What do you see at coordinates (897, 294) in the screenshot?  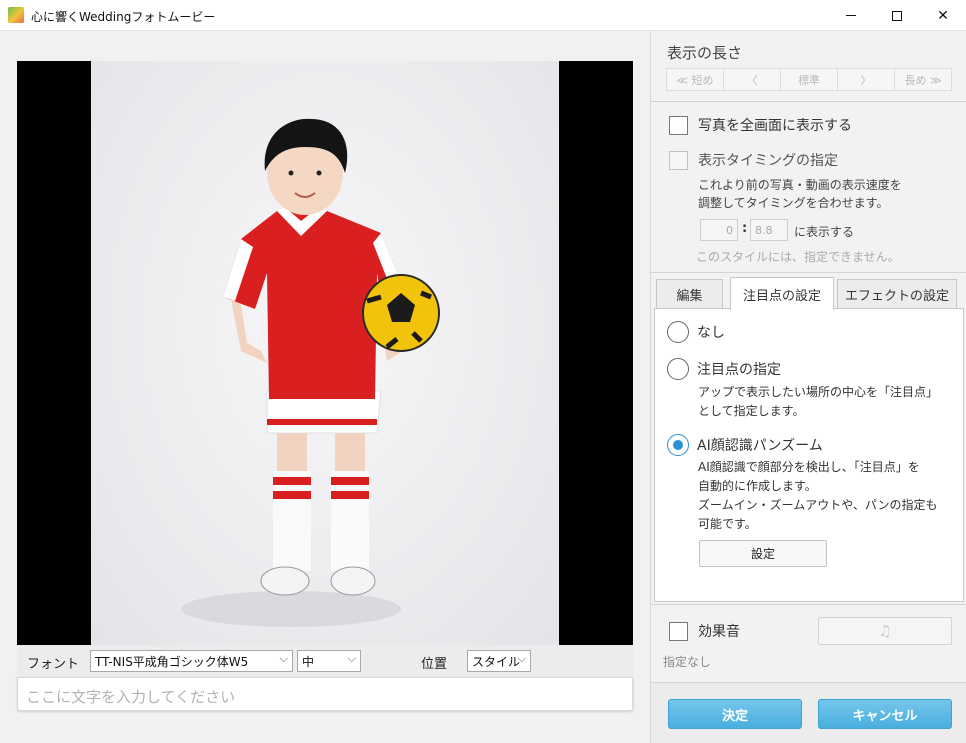 I see `tab-effect: エフェクトの設定` at bounding box center [897, 294].